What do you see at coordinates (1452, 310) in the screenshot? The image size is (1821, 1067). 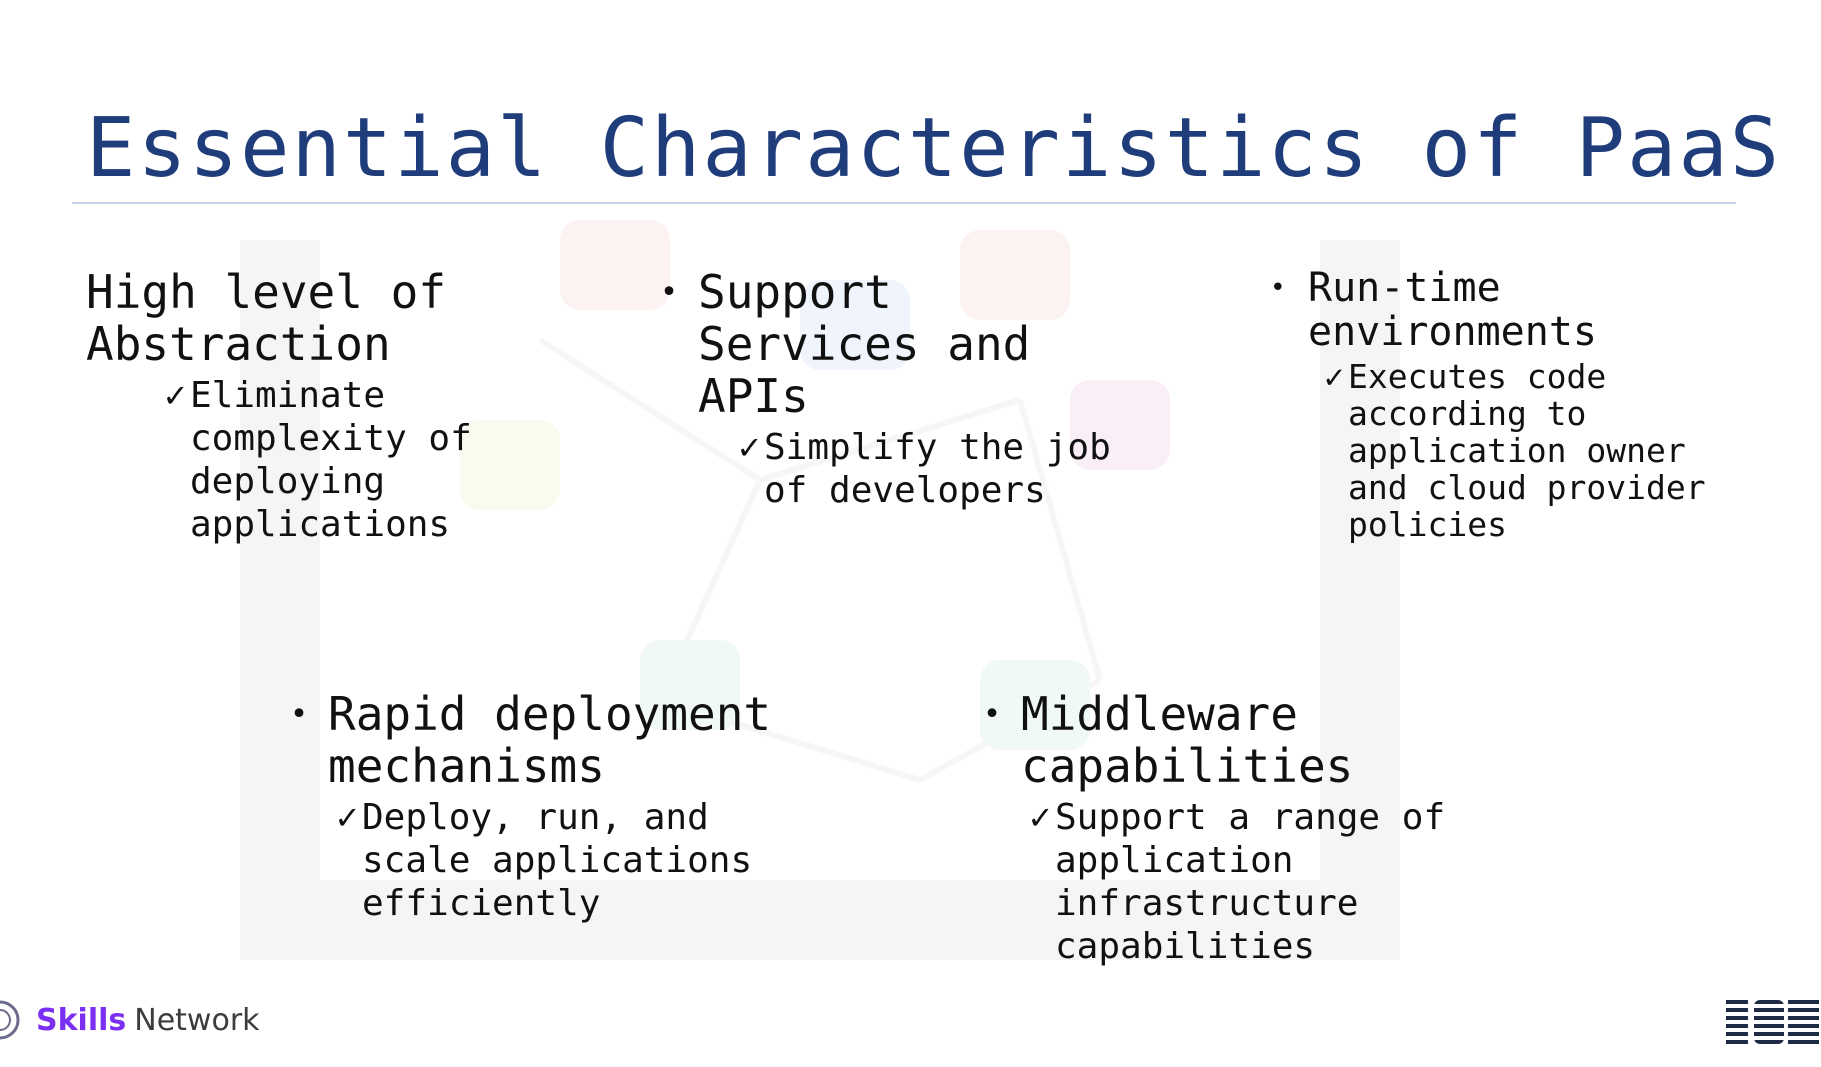 I see `characteristic-heading: Run-time environments` at bounding box center [1452, 310].